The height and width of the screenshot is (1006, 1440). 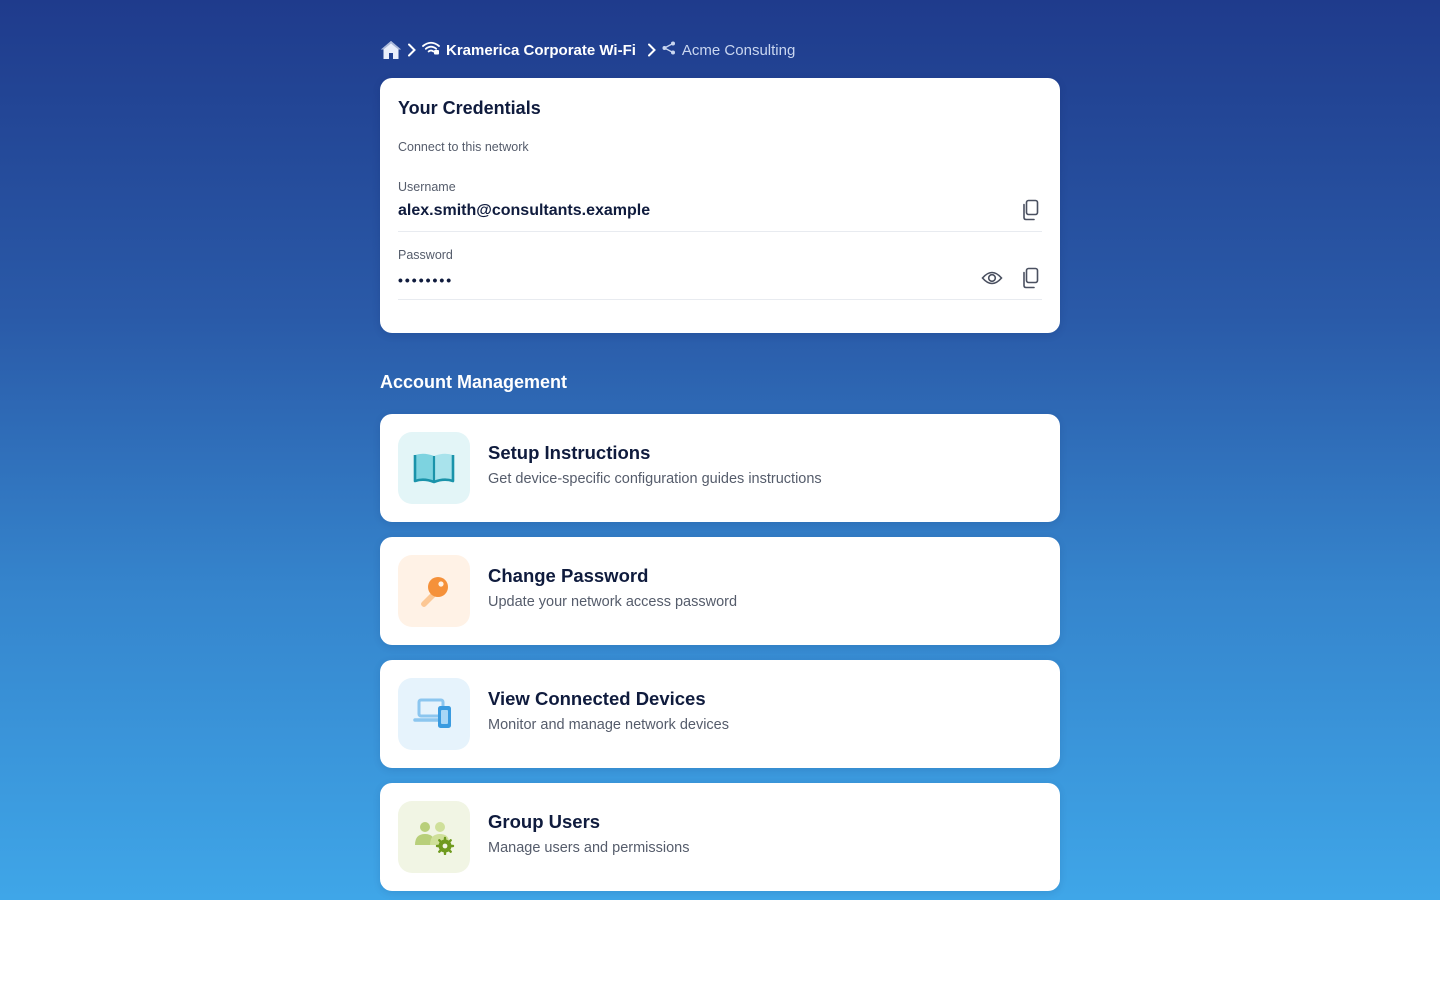 I want to click on wifi-icon, so click(x=431, y=50).